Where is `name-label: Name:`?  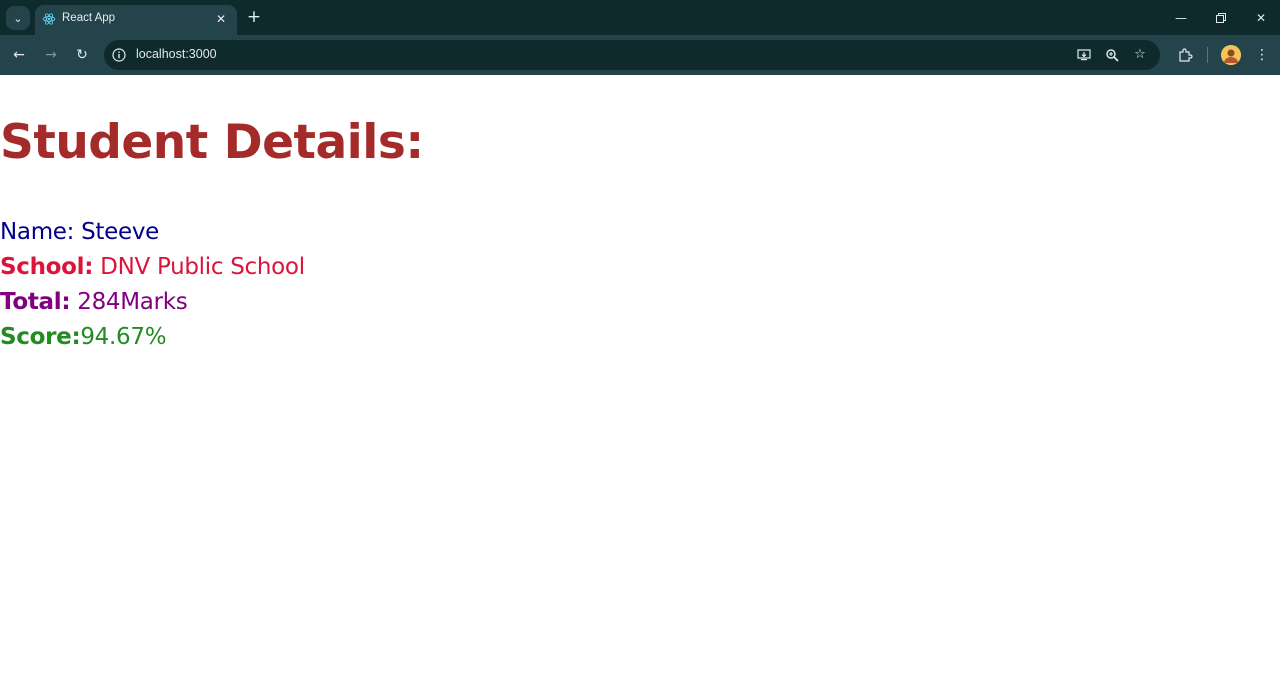
name-label: Name: is located at coordinates (37, 232).